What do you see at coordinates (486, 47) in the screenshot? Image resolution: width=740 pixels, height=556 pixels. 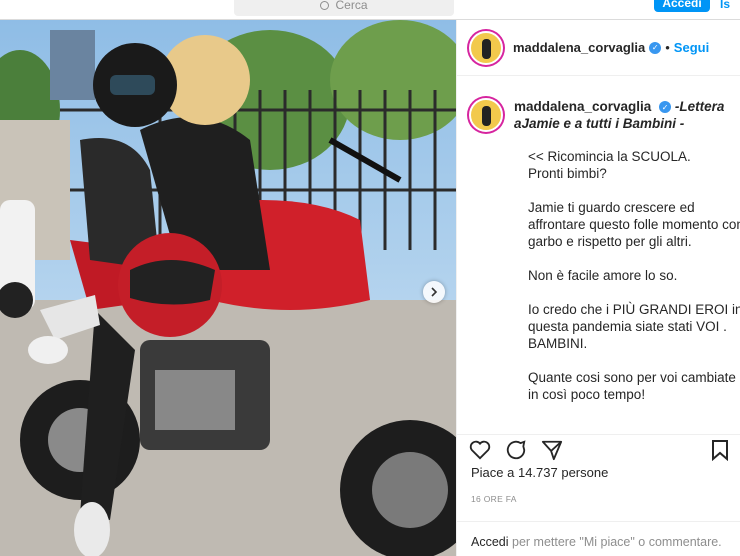 I see `avatar` at bounding box center [486, 47].